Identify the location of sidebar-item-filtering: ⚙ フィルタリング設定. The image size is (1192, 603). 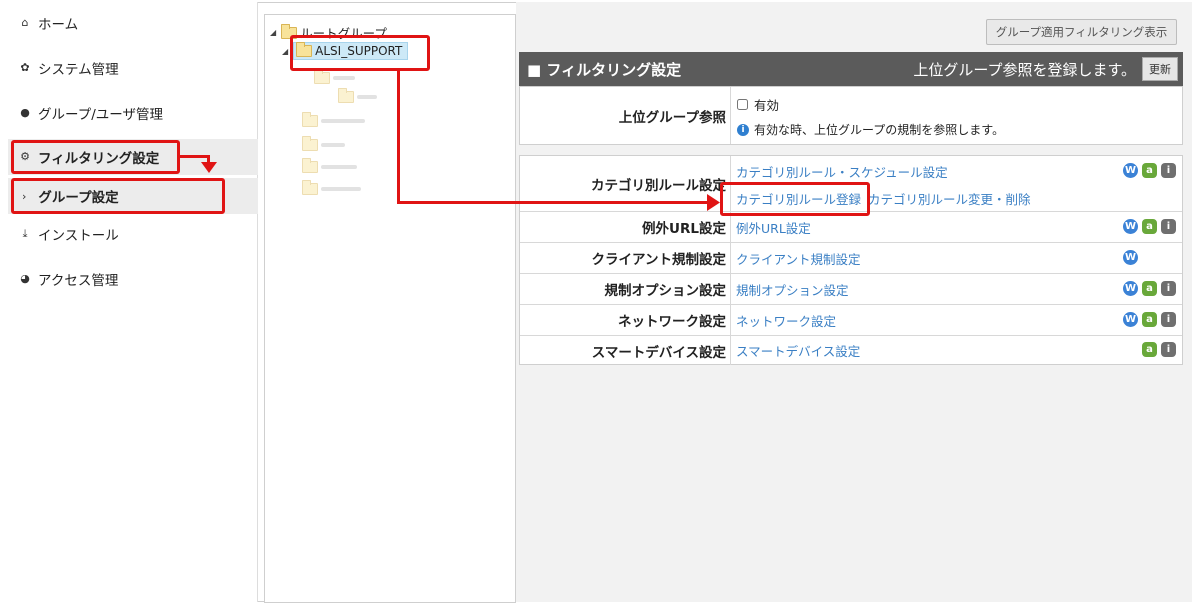
(133, 157).